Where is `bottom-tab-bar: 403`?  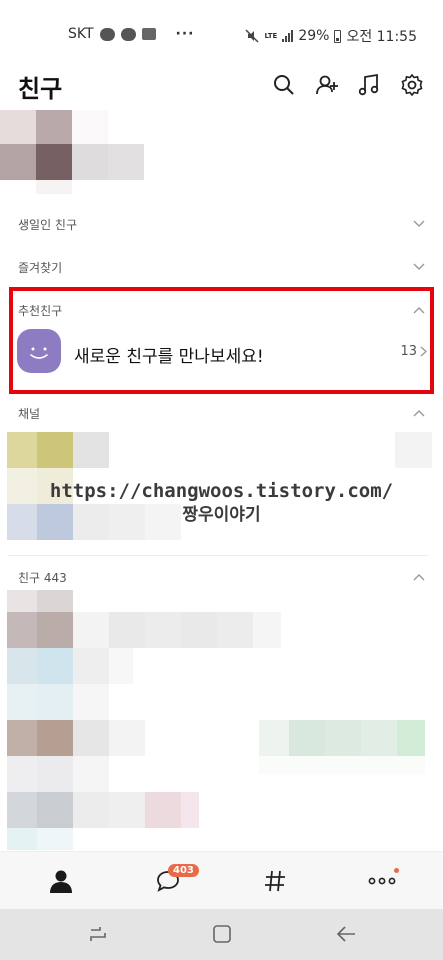 bottom-tab-bar: 403 is located at coordinates (221, 880).